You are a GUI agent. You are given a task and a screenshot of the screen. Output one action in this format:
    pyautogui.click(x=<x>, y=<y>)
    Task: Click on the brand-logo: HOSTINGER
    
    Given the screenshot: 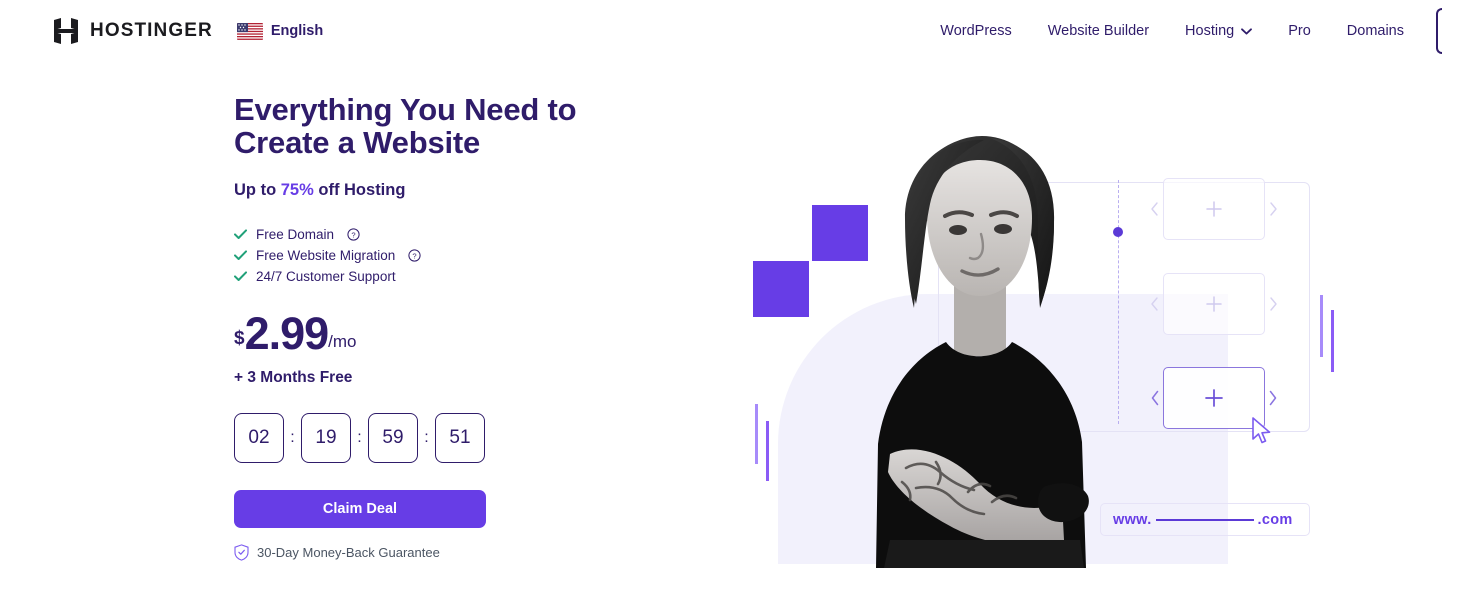 What is the action you would take?
    pyautogui.click(x=133, y=31)
    